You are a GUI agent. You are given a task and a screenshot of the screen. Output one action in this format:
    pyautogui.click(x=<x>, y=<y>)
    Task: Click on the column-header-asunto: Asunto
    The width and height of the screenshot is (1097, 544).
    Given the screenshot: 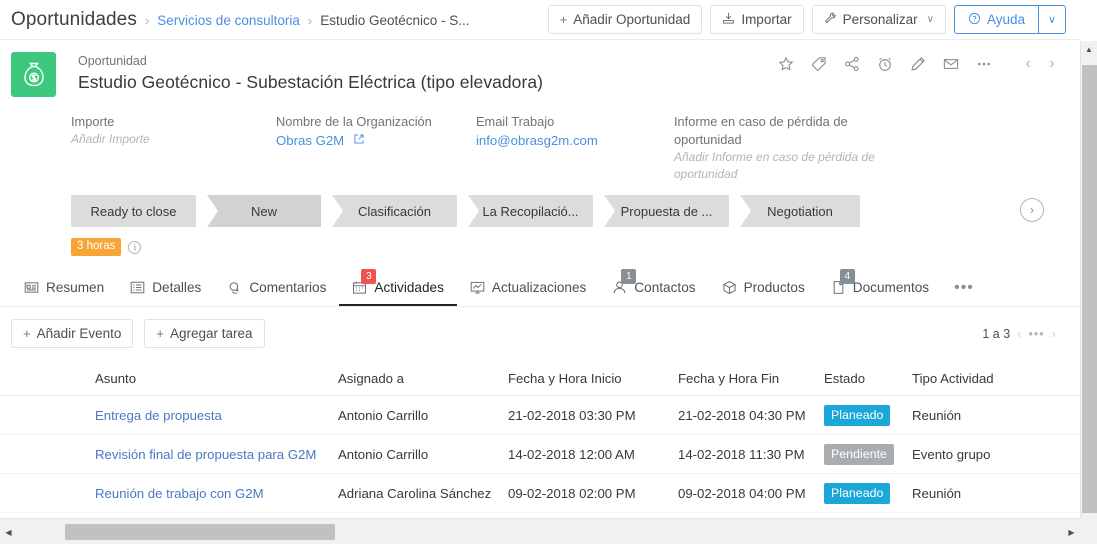 What is the action you would take?
    pyautogui.click(x=216, y=378)
    